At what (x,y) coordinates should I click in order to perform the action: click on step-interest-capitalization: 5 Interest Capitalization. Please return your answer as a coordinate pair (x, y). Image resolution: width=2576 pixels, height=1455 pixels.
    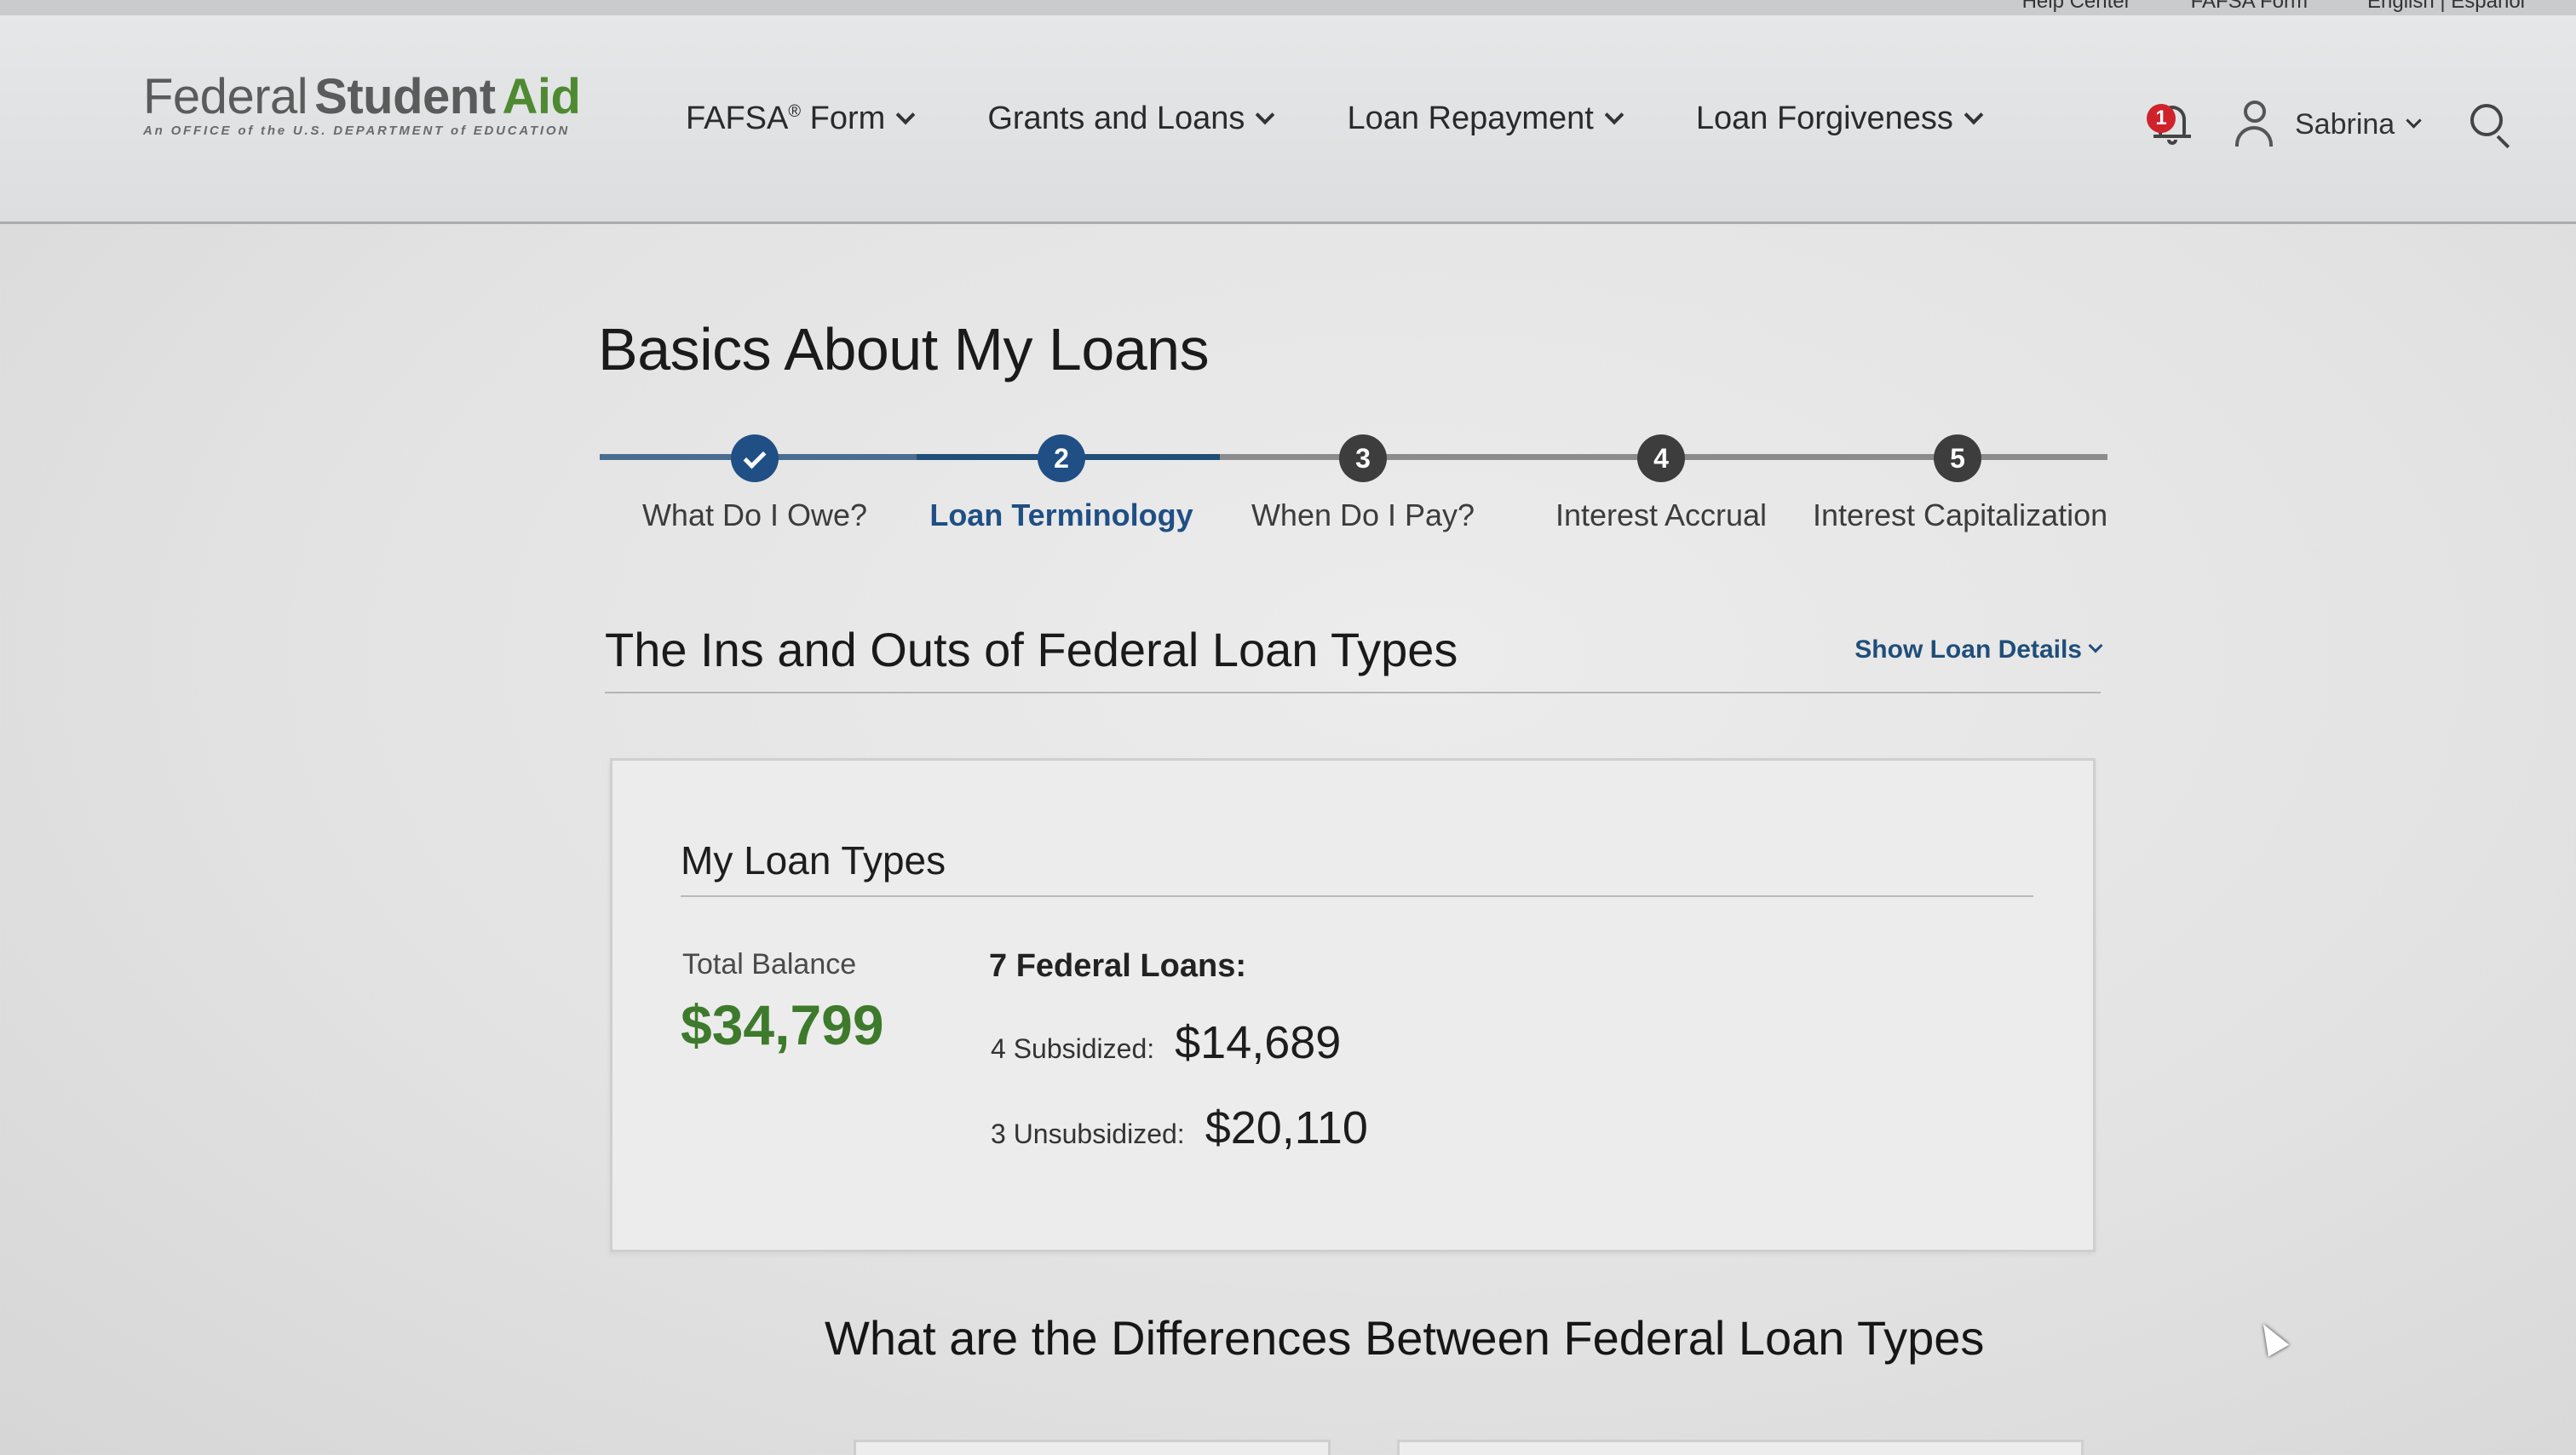
    Looking at the image, I should click on (1960, 484).